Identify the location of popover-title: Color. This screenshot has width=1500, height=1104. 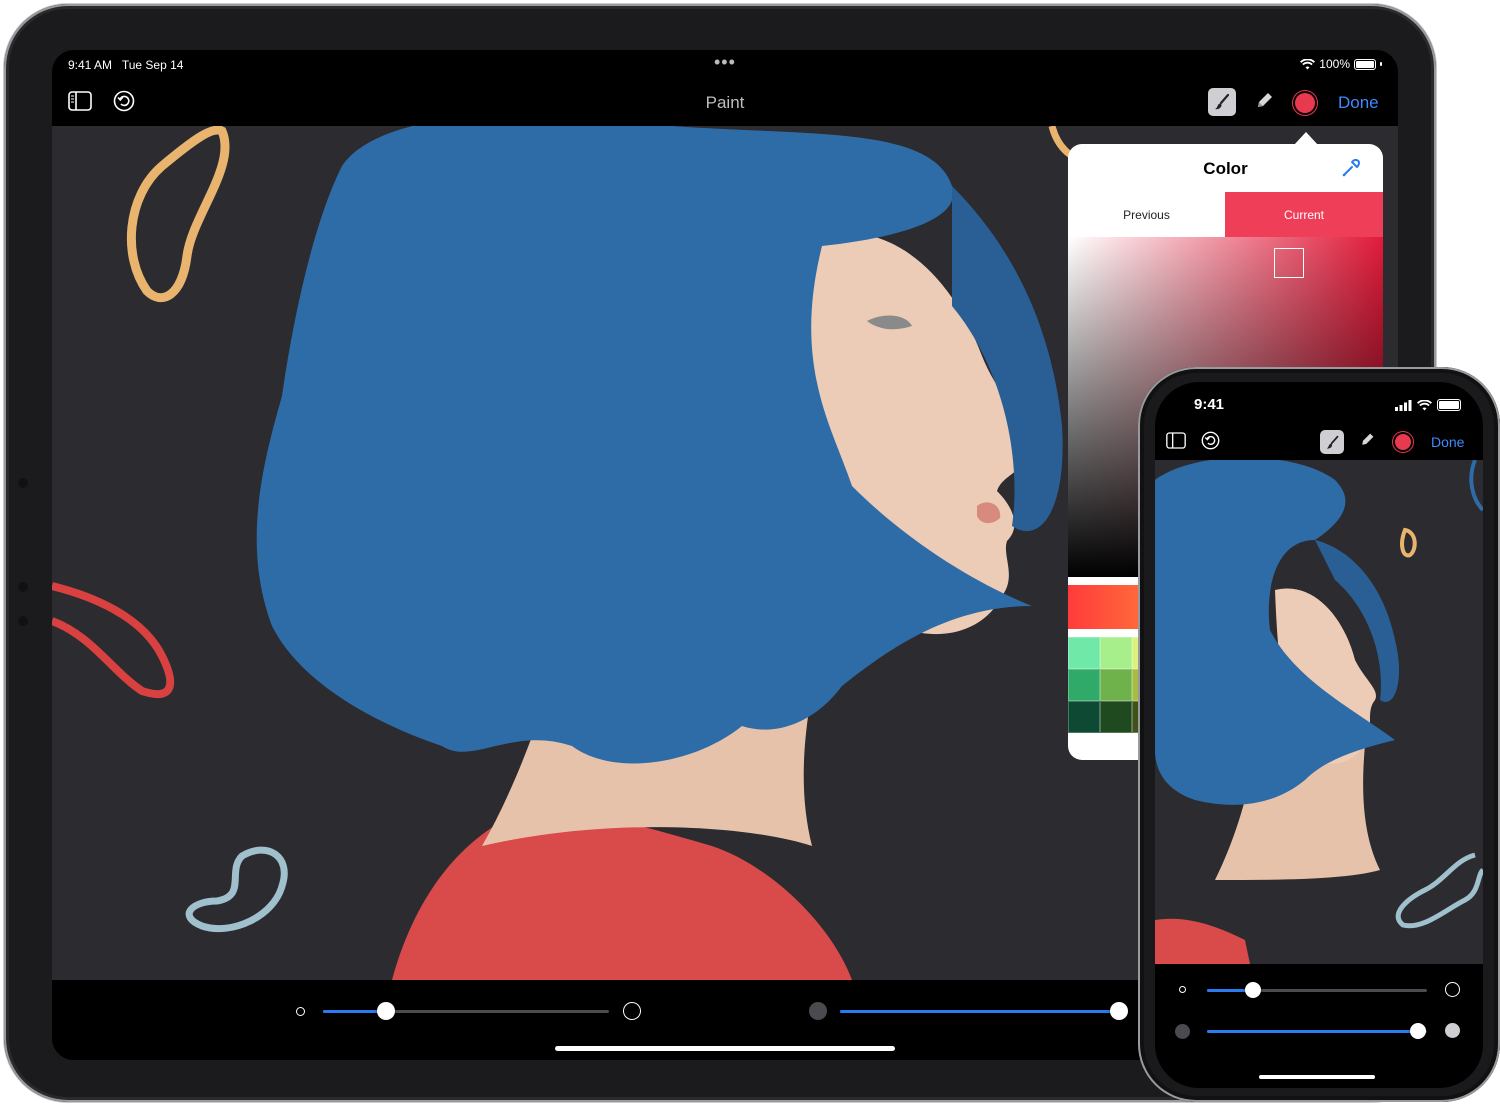
(1225, 168).